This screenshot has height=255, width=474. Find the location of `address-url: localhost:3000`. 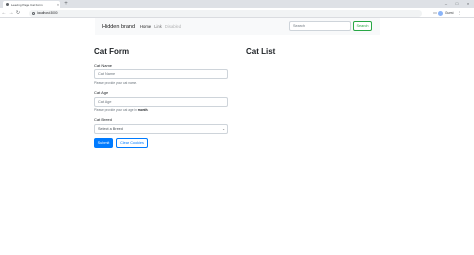

address-url: localhost:3000 is located at coordinates (47, 13).